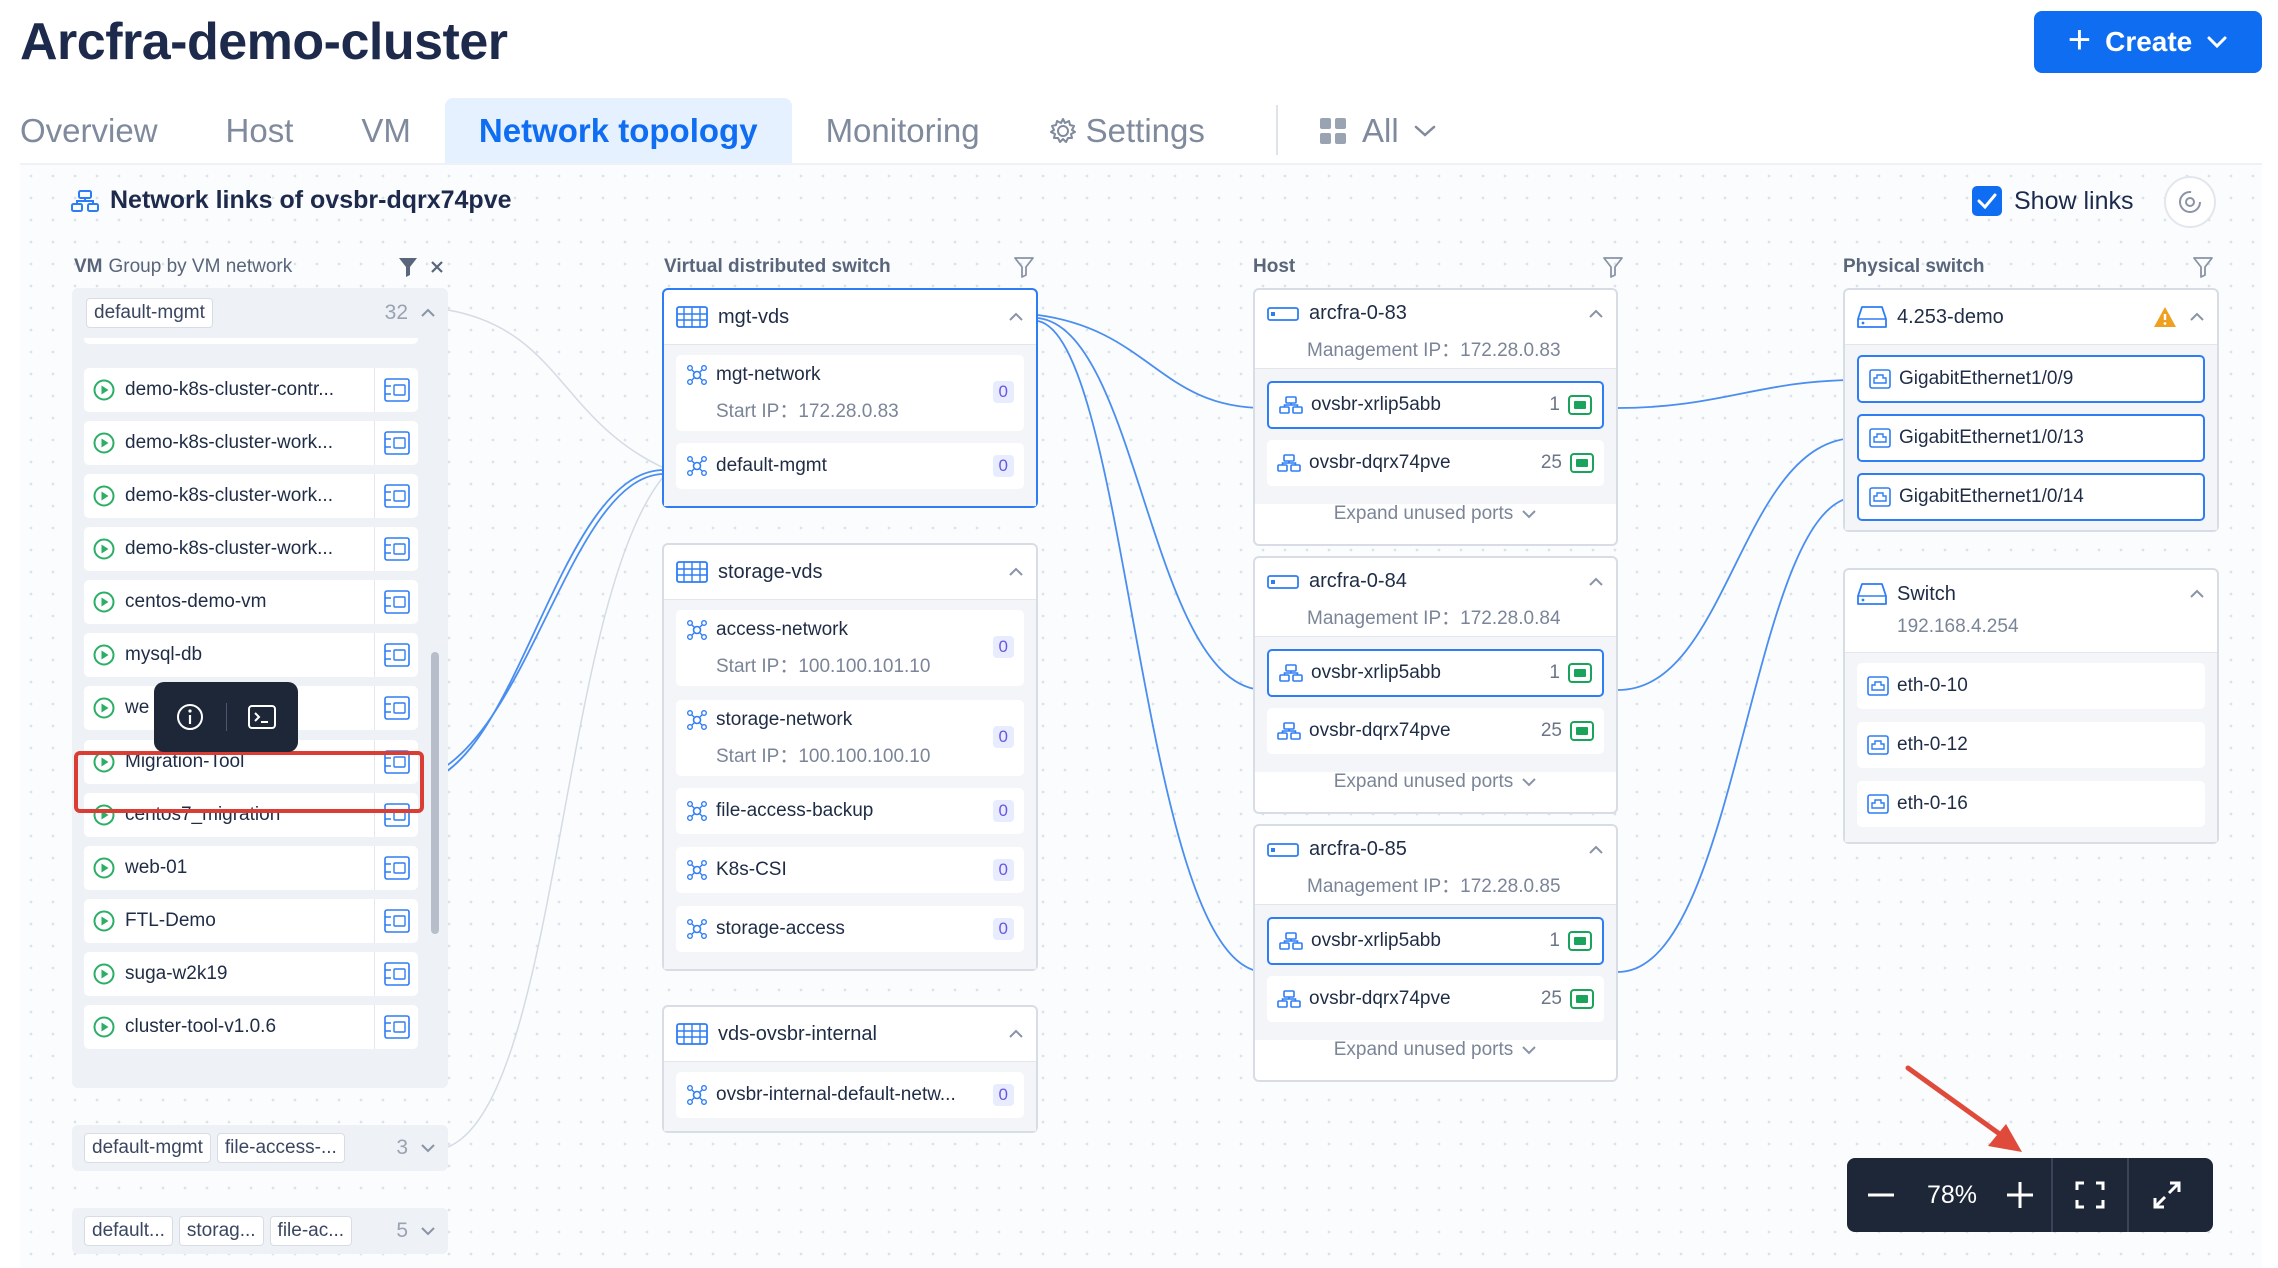  What do you see at coordinates (260, 1231) in the screenshot?
I see `vm-group-collapsed: default... storag... file-ac... 5` at bounding box center [260, 1231].